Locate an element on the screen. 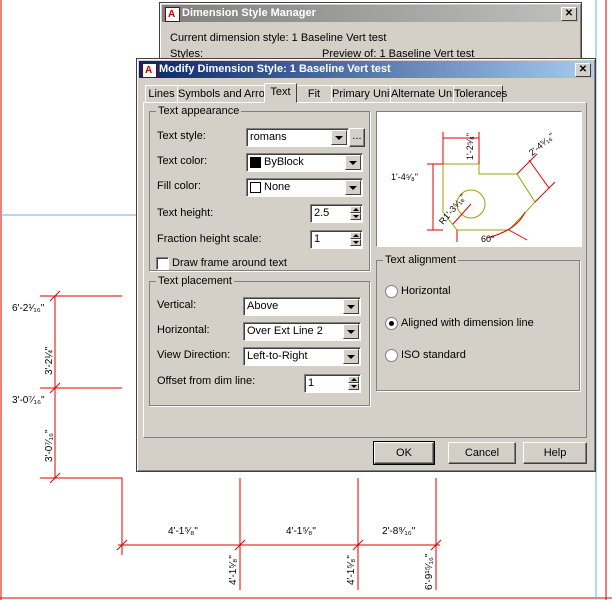 This screenshot has height=600, width=612. fill-color-label: Fill color: is located at coordinates (179, 186).